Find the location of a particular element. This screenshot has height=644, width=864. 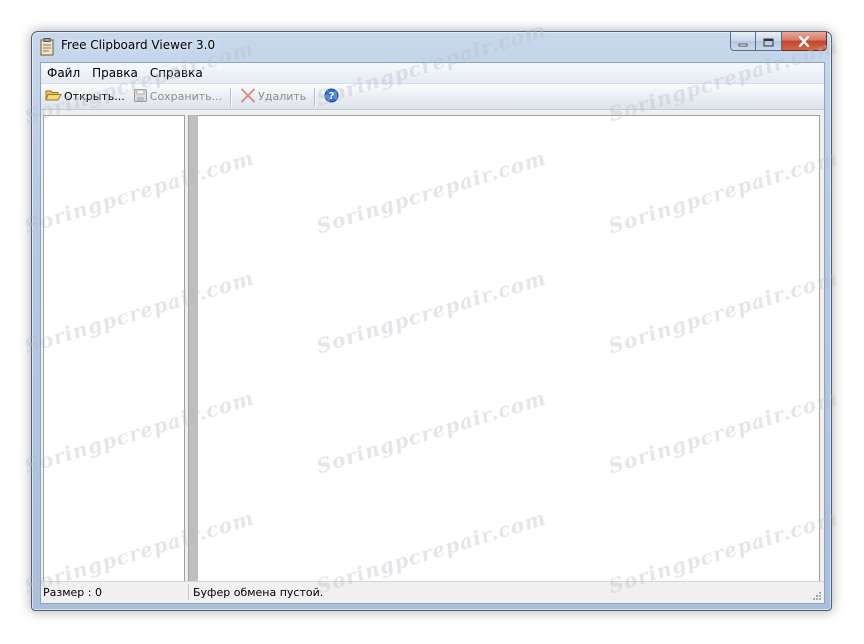

open-folder-icon is located at coordinates (54, 96).